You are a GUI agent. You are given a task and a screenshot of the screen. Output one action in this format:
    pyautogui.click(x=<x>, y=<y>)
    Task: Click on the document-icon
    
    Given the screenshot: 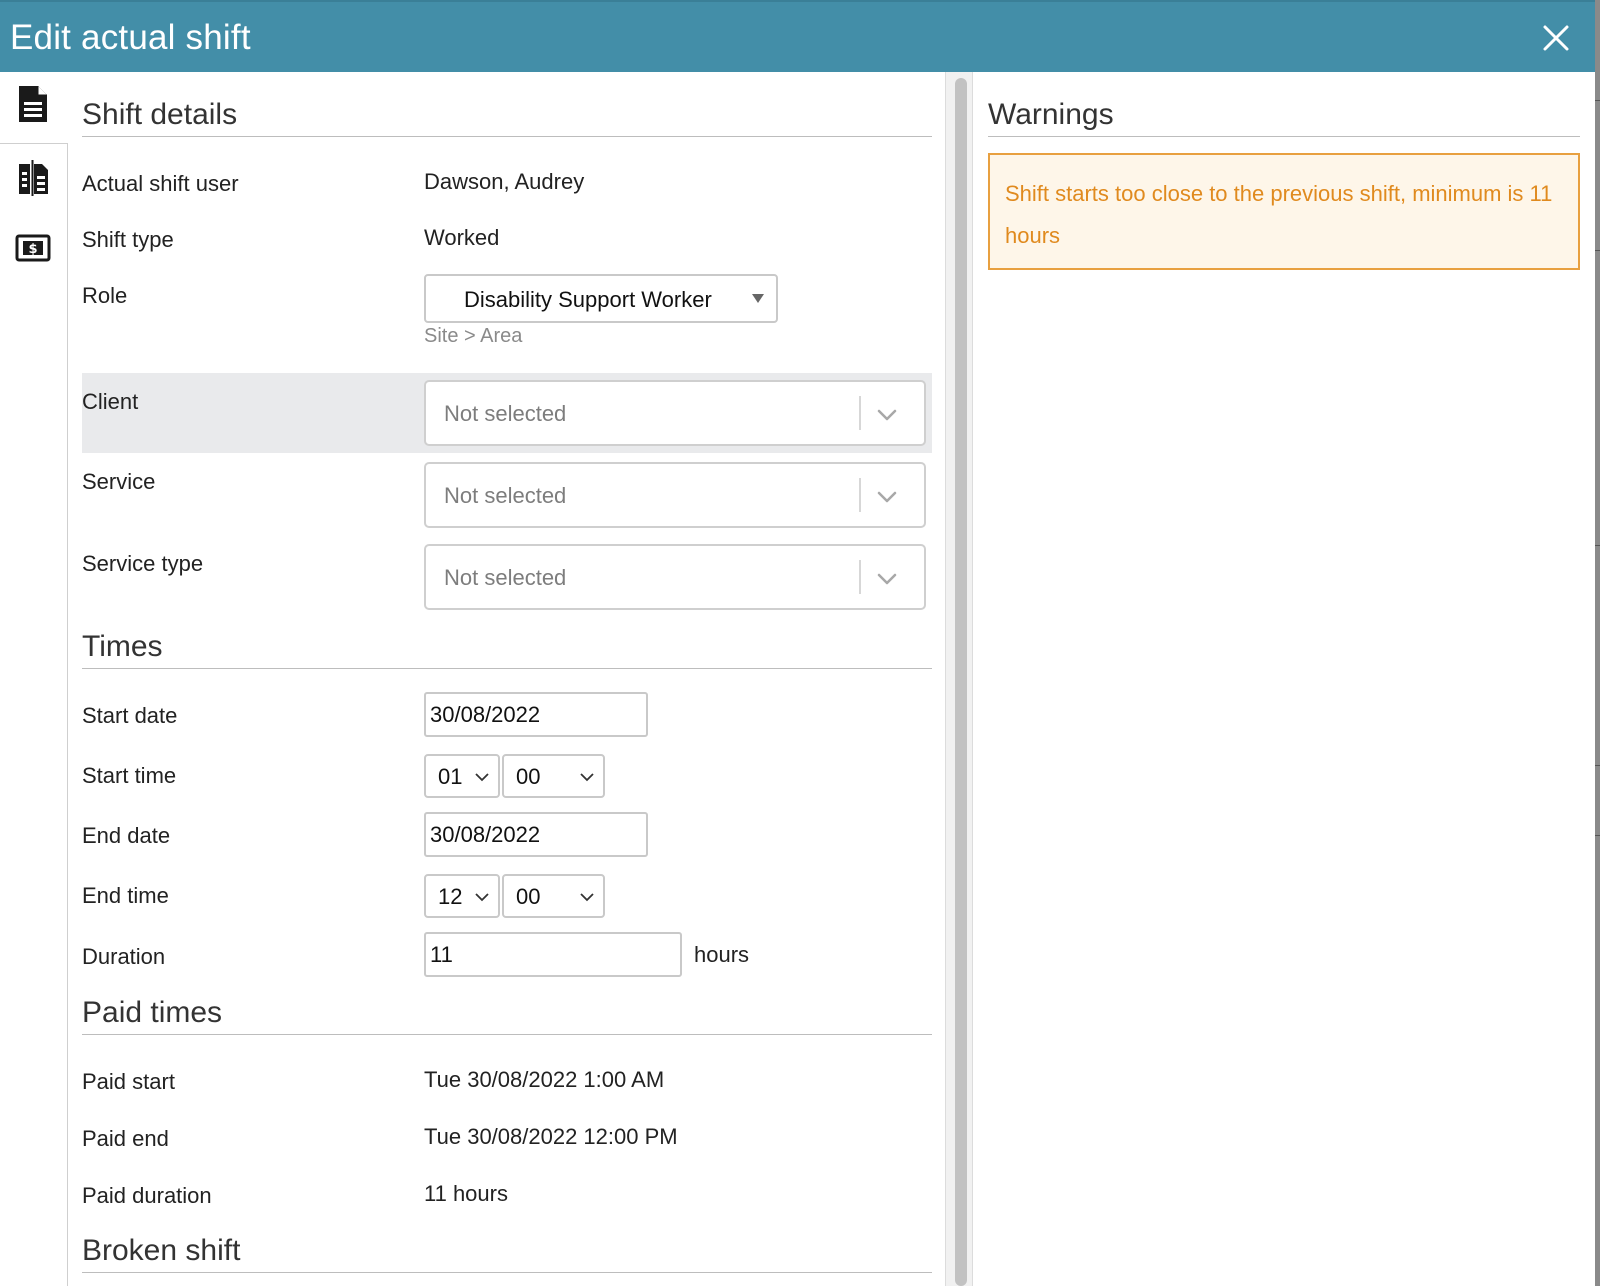 What is the action you would take?
    pyautogui.click(x=33, y=106)
    